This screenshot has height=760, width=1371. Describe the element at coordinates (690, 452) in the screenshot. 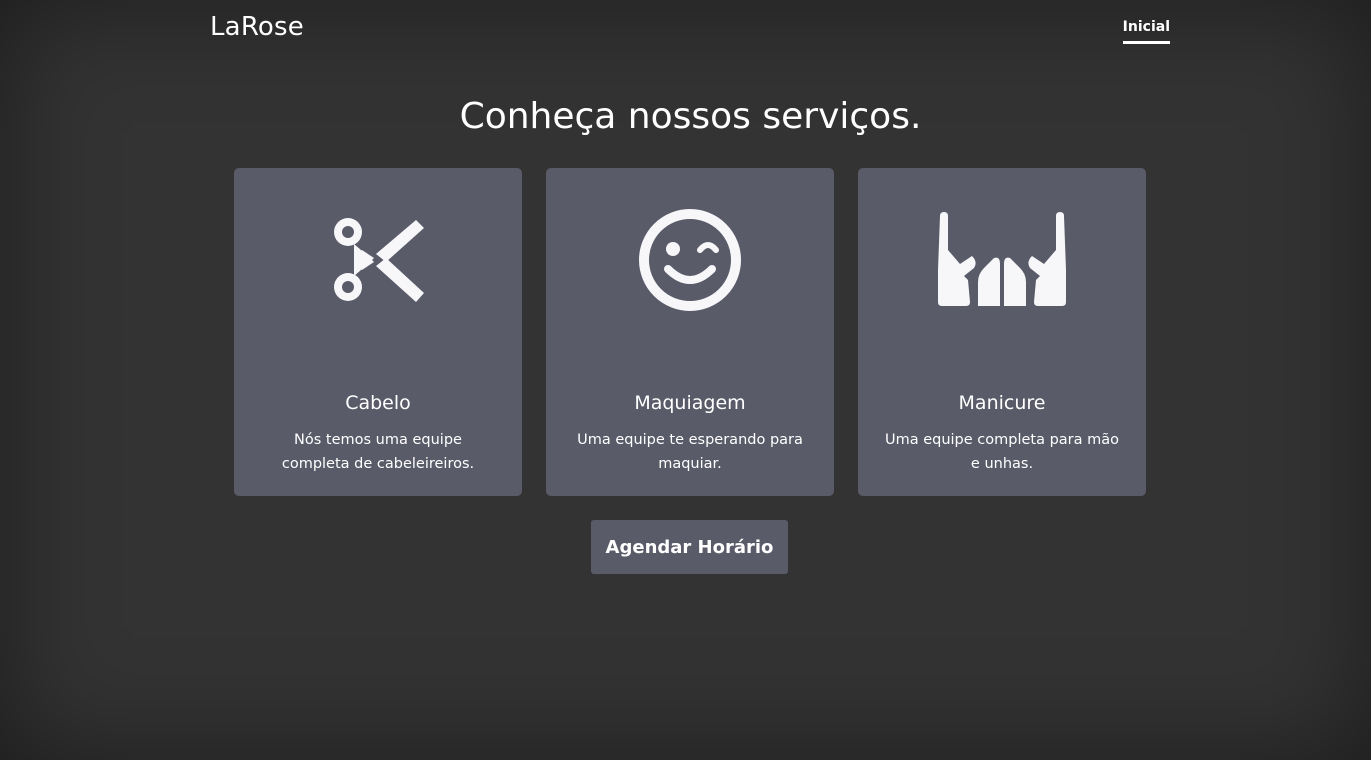

I see `service-description: Uma equipe te esperando para maquiar.` at that location.